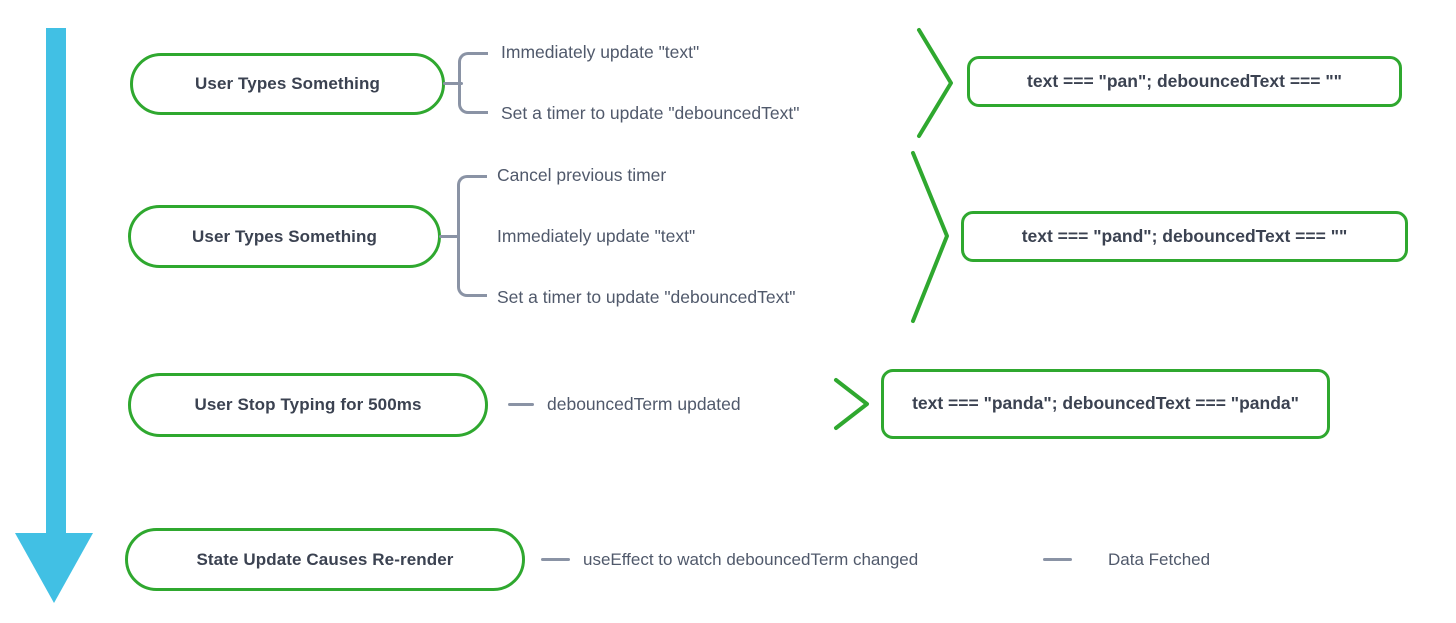  I want to click on branch-label-row4-2: Data Fetched, so click(1159, 559).